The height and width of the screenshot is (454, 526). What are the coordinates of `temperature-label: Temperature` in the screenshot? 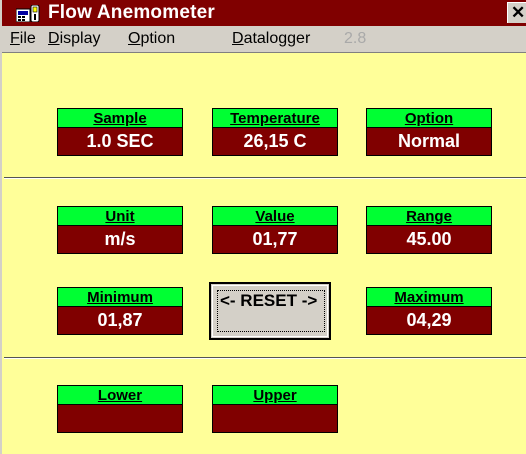 It's located at (275, 118).